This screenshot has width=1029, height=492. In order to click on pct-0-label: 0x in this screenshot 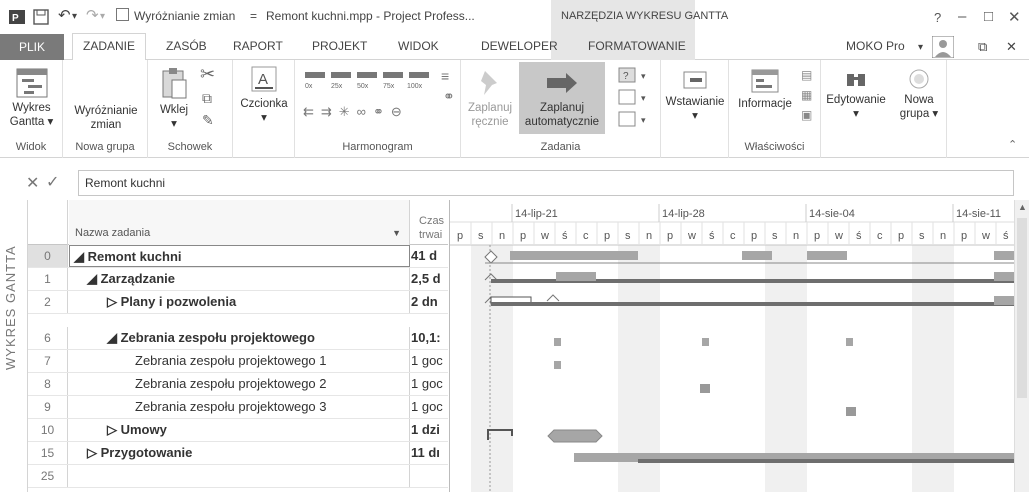, I will do `click(309, 86)`.